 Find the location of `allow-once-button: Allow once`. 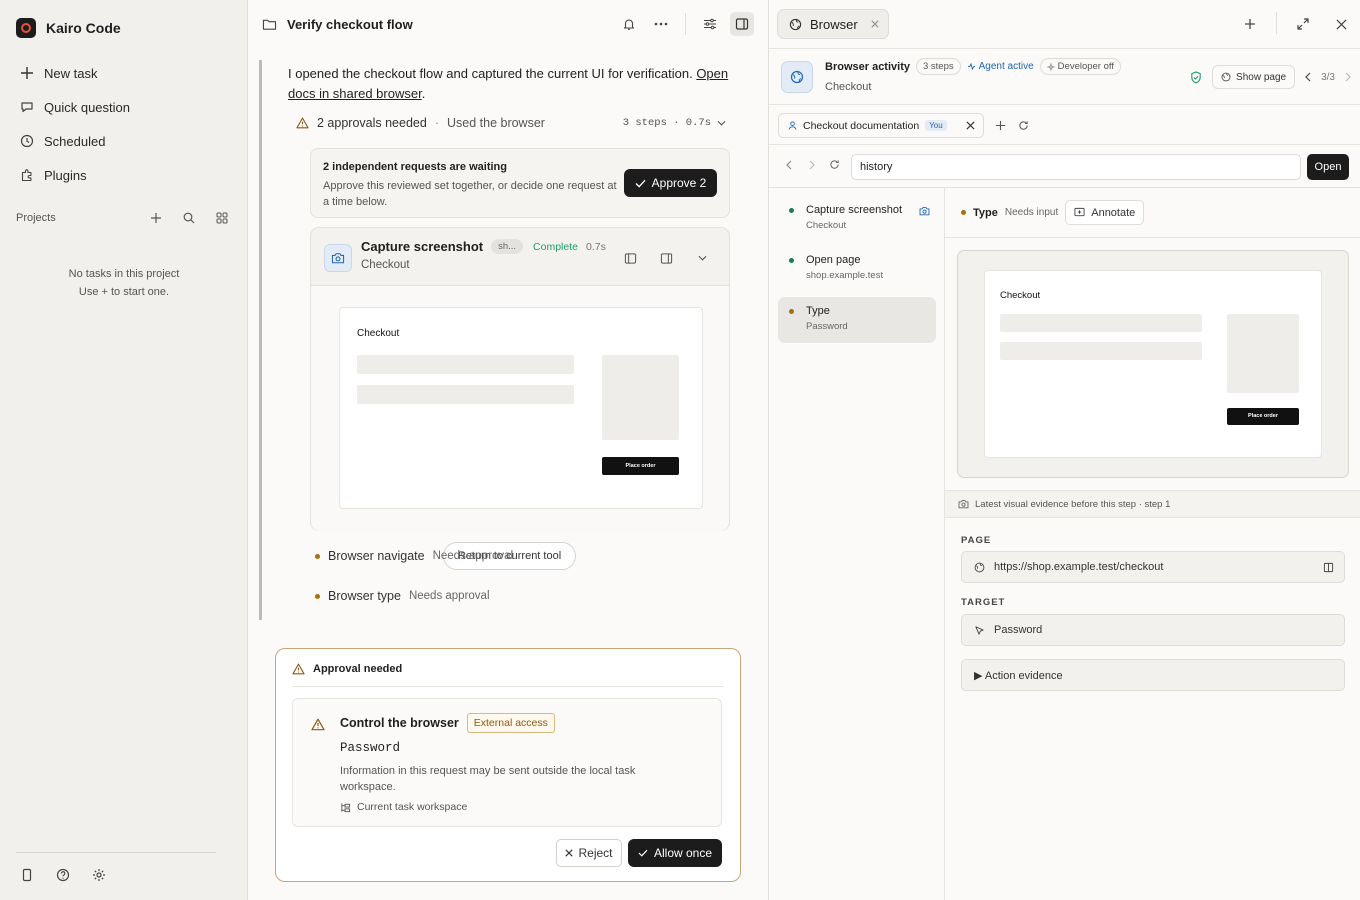

allow-once-button: Allow once is located at coordinates (675, 853).